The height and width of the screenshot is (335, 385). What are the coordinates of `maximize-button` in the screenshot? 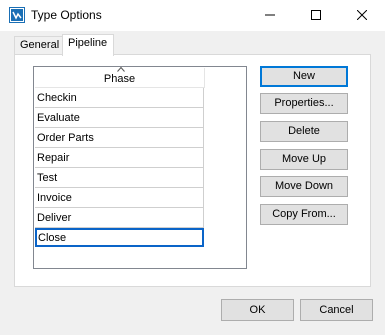 It's located at (316, 15).